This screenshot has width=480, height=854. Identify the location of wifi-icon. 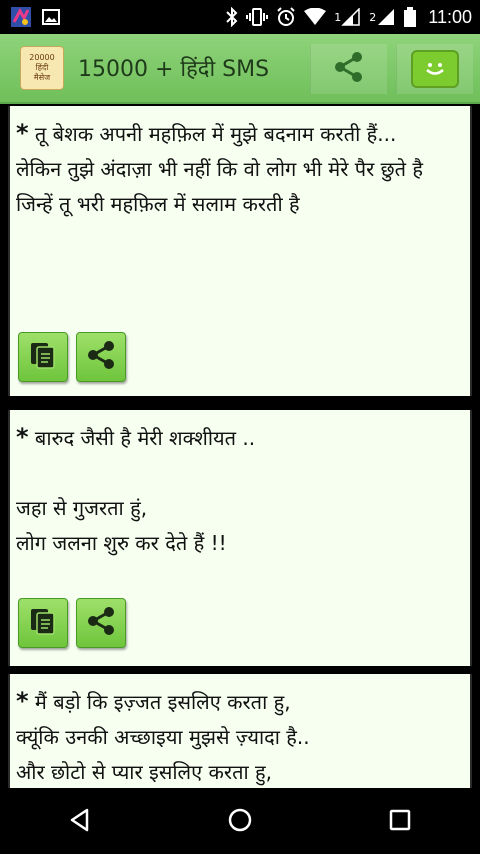
(315, 17).